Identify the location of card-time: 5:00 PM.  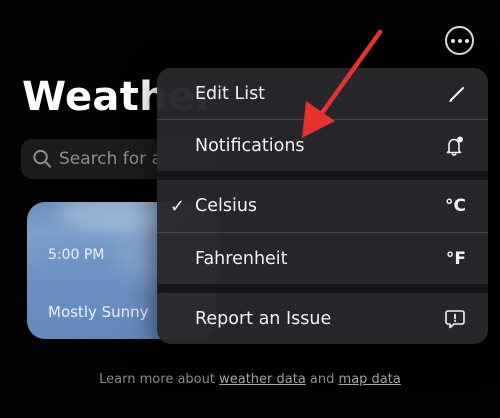
(76, 255).